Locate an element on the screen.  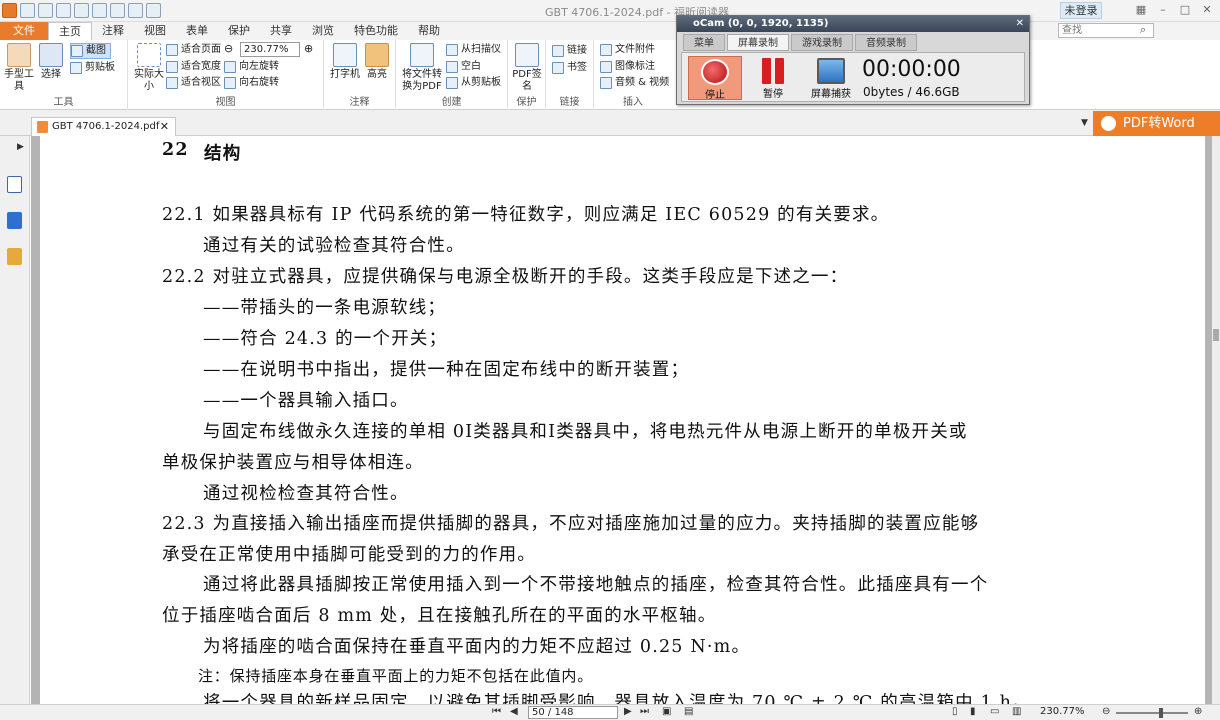
tab-close-icon: ✕ is located at coordinates (164, 126).